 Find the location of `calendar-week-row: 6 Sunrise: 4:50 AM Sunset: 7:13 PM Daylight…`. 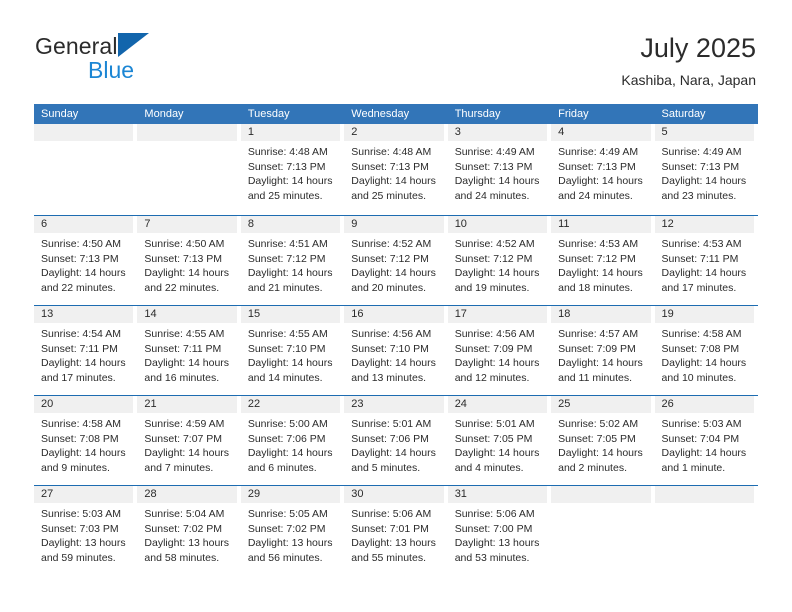

calendar-week-row: 6 Sunrise: 4:50 AM Sunset: 7:13 PM Daylight… is located at coordinates (396, 260).